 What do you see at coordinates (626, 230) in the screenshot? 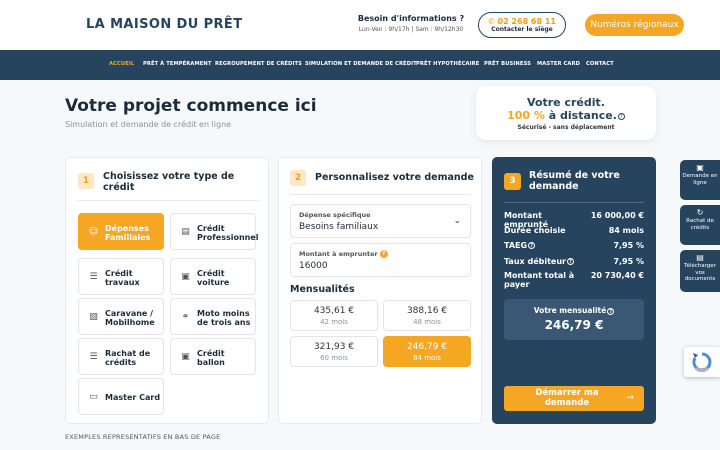
I see `summary-value: 84 mois` at bounding box center [626, 230].